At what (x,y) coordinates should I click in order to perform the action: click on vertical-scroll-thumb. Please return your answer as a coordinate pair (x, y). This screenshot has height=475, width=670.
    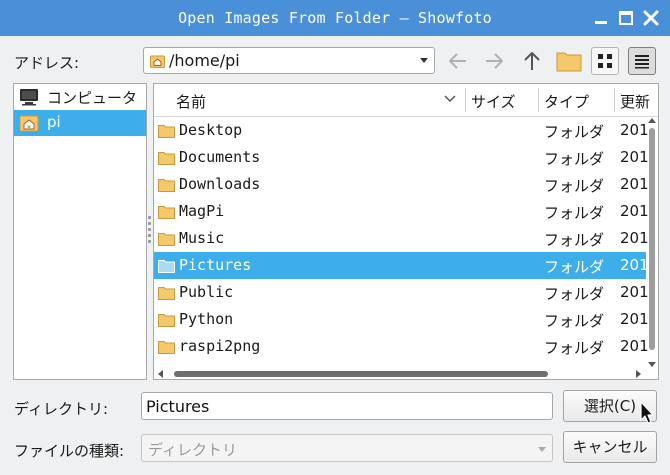
    Looking at the image, I should click on (652, 239).